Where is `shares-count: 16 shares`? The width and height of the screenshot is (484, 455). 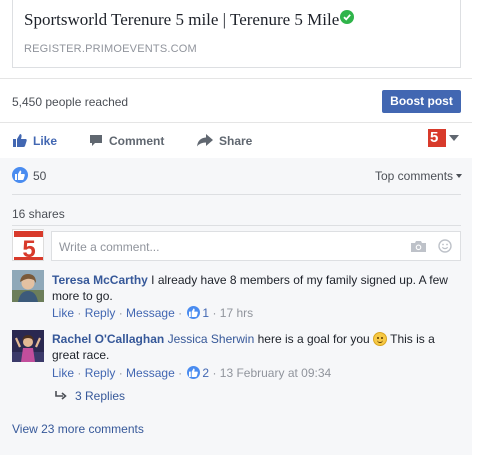 shares-count: 16 shares is located at coordinates (38, 214).